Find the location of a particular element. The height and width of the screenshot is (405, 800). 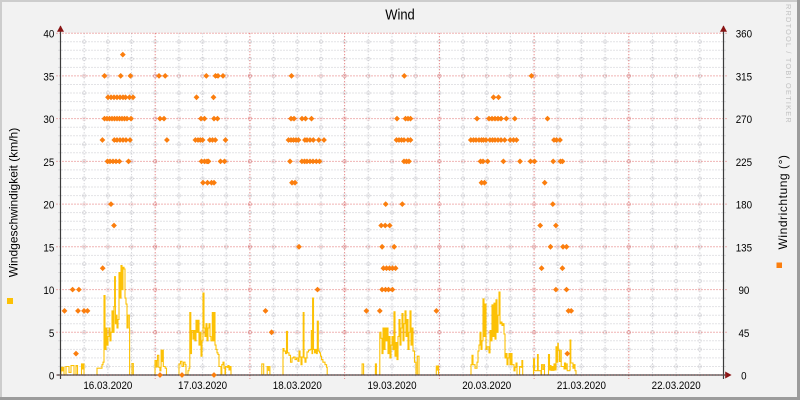

svg-text: 270 is located at coordinates (744, 119).